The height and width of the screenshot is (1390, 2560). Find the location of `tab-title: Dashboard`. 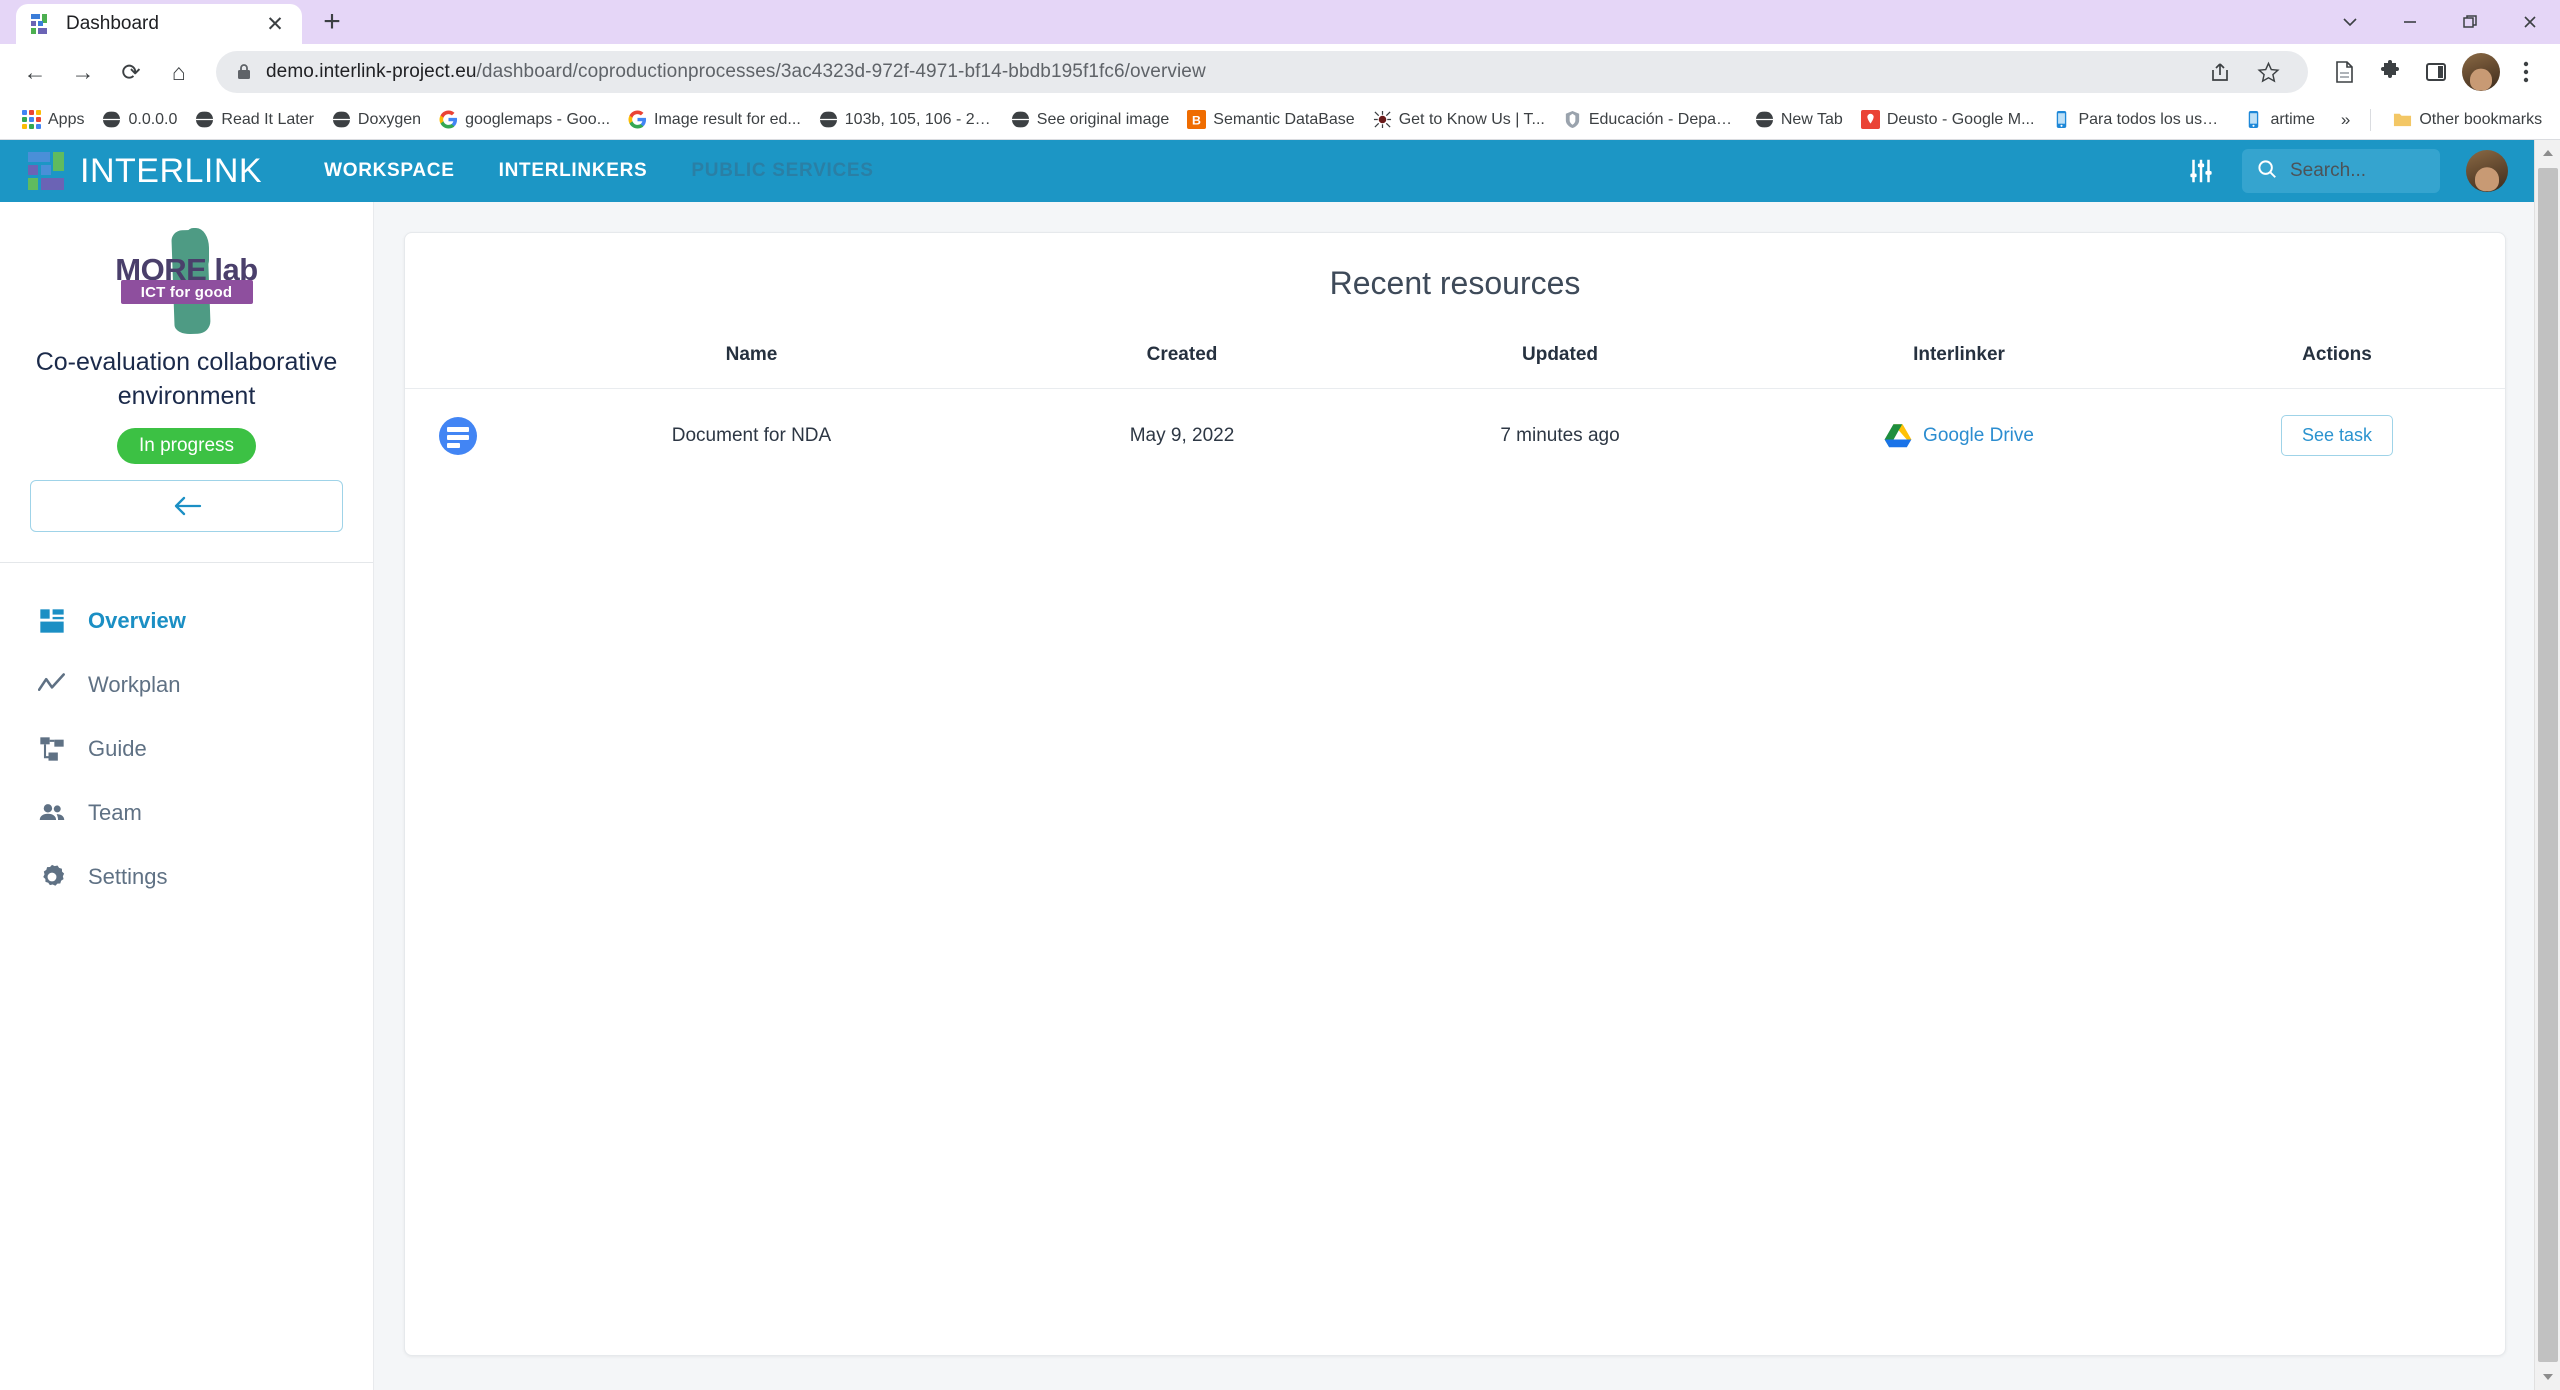

tab-title: Dashboard is located at coordinates (112, 23).